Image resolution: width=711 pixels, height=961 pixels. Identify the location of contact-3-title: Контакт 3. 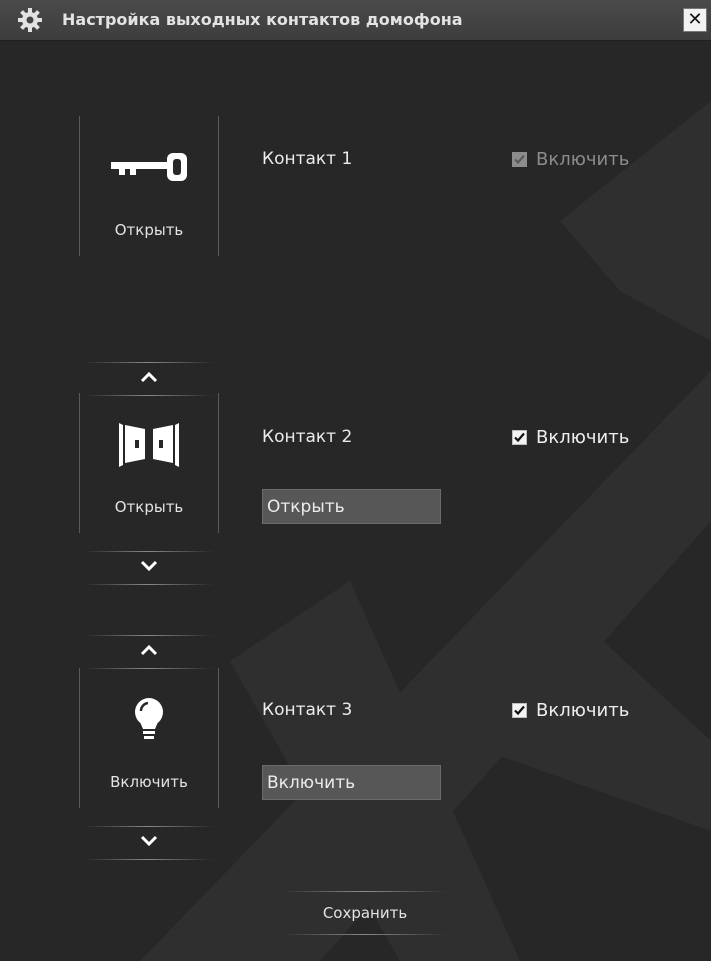
(307, 710).